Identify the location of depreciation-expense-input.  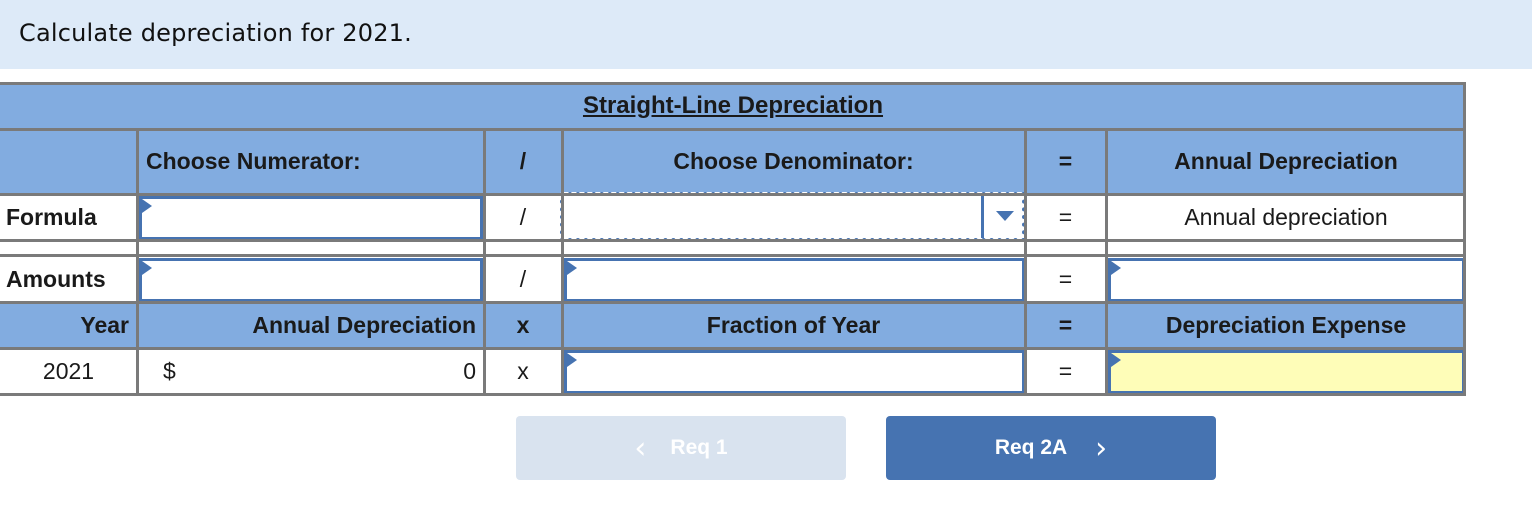
(1286, 372).